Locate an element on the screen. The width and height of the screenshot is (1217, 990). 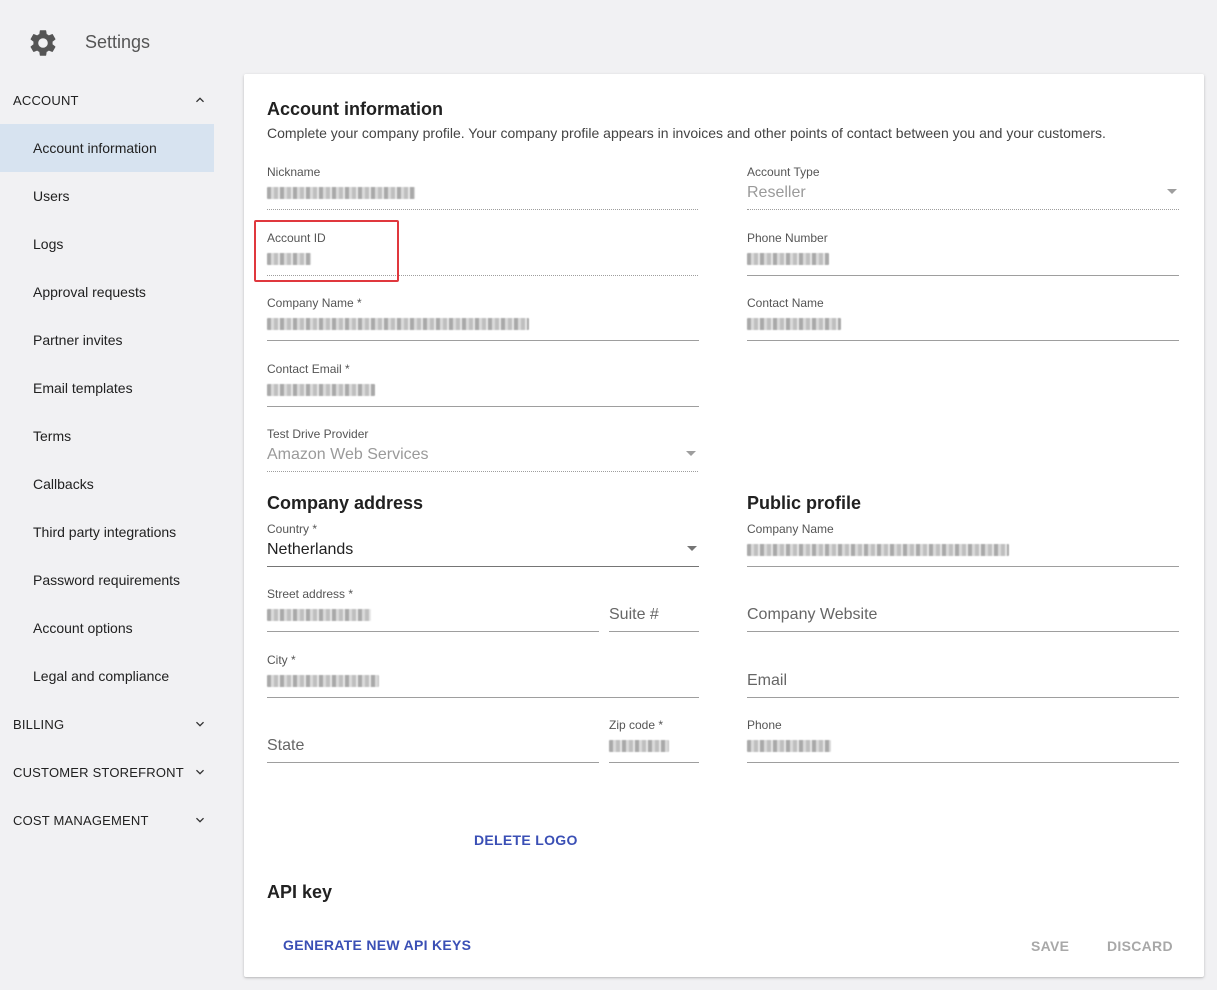
nickname-field: Nickname is located at coordinates (482, 187).